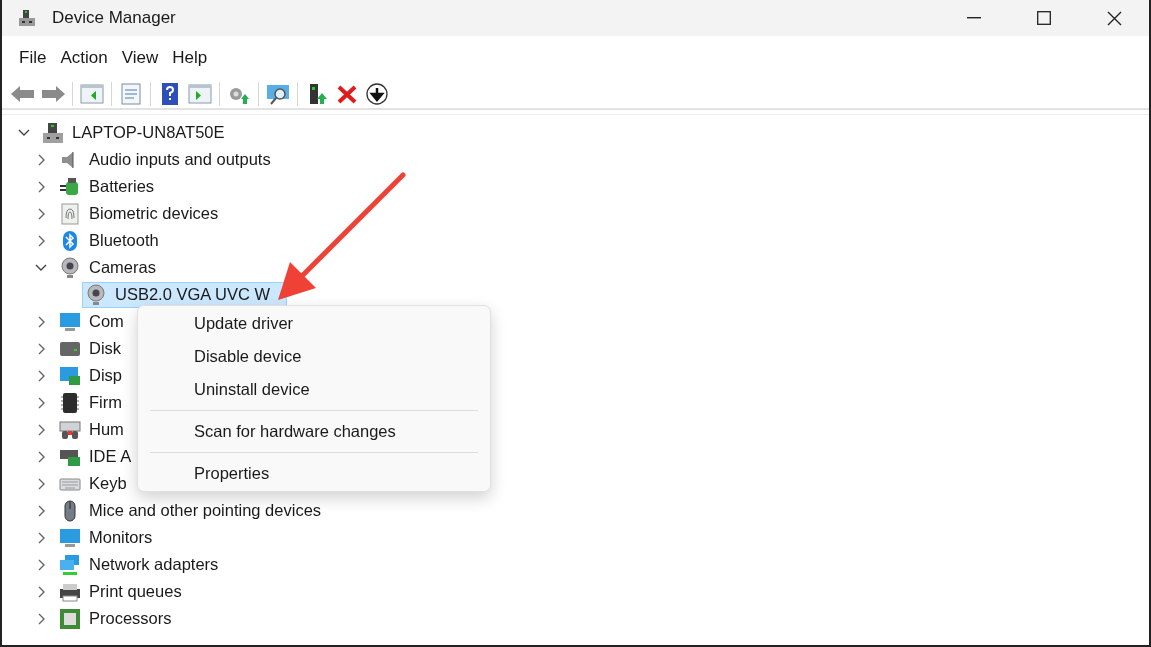 The image size is (1151, 647). What do you see at coordinates (974, 18) in the screenshot?
I see `minimize-icon` at bounding box center [974, 18].